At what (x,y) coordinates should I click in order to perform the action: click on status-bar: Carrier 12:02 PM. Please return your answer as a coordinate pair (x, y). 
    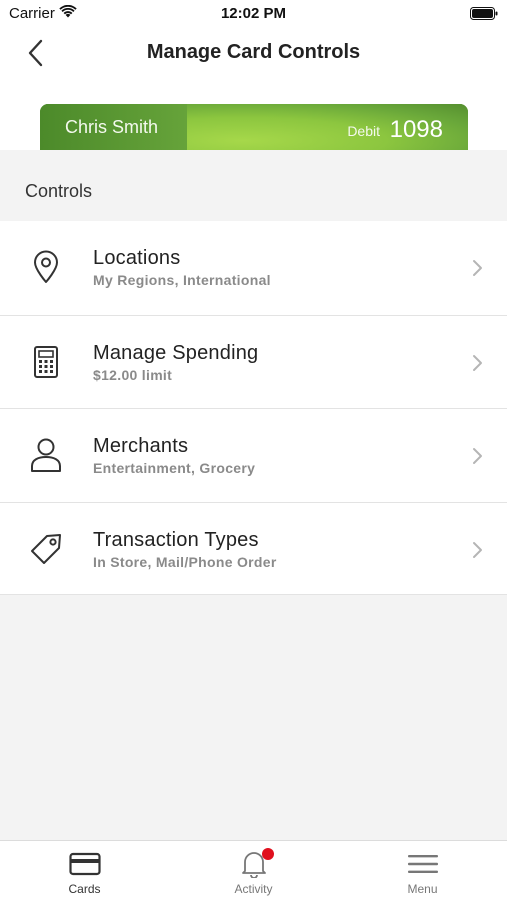
    Looking at the image, I should click on (253, 14).